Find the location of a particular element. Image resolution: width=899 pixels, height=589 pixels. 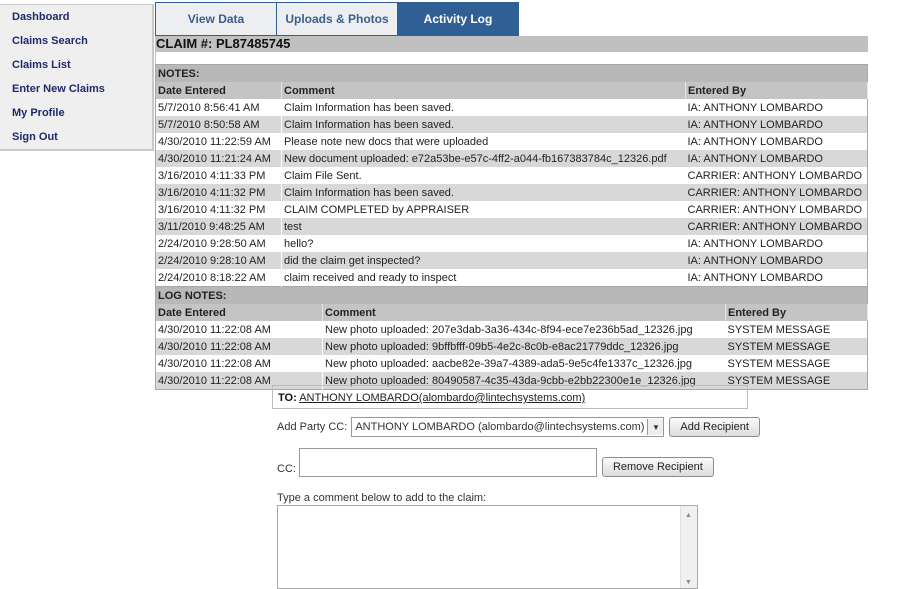

cell-date: 4/30/2010 11:22:59 AM is located at coordinates (218, 141).